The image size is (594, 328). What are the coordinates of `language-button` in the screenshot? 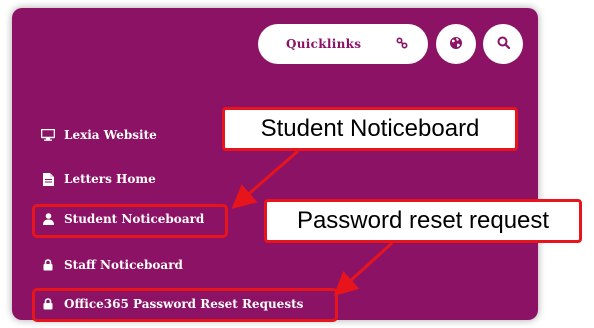 It's located at (456, 44).